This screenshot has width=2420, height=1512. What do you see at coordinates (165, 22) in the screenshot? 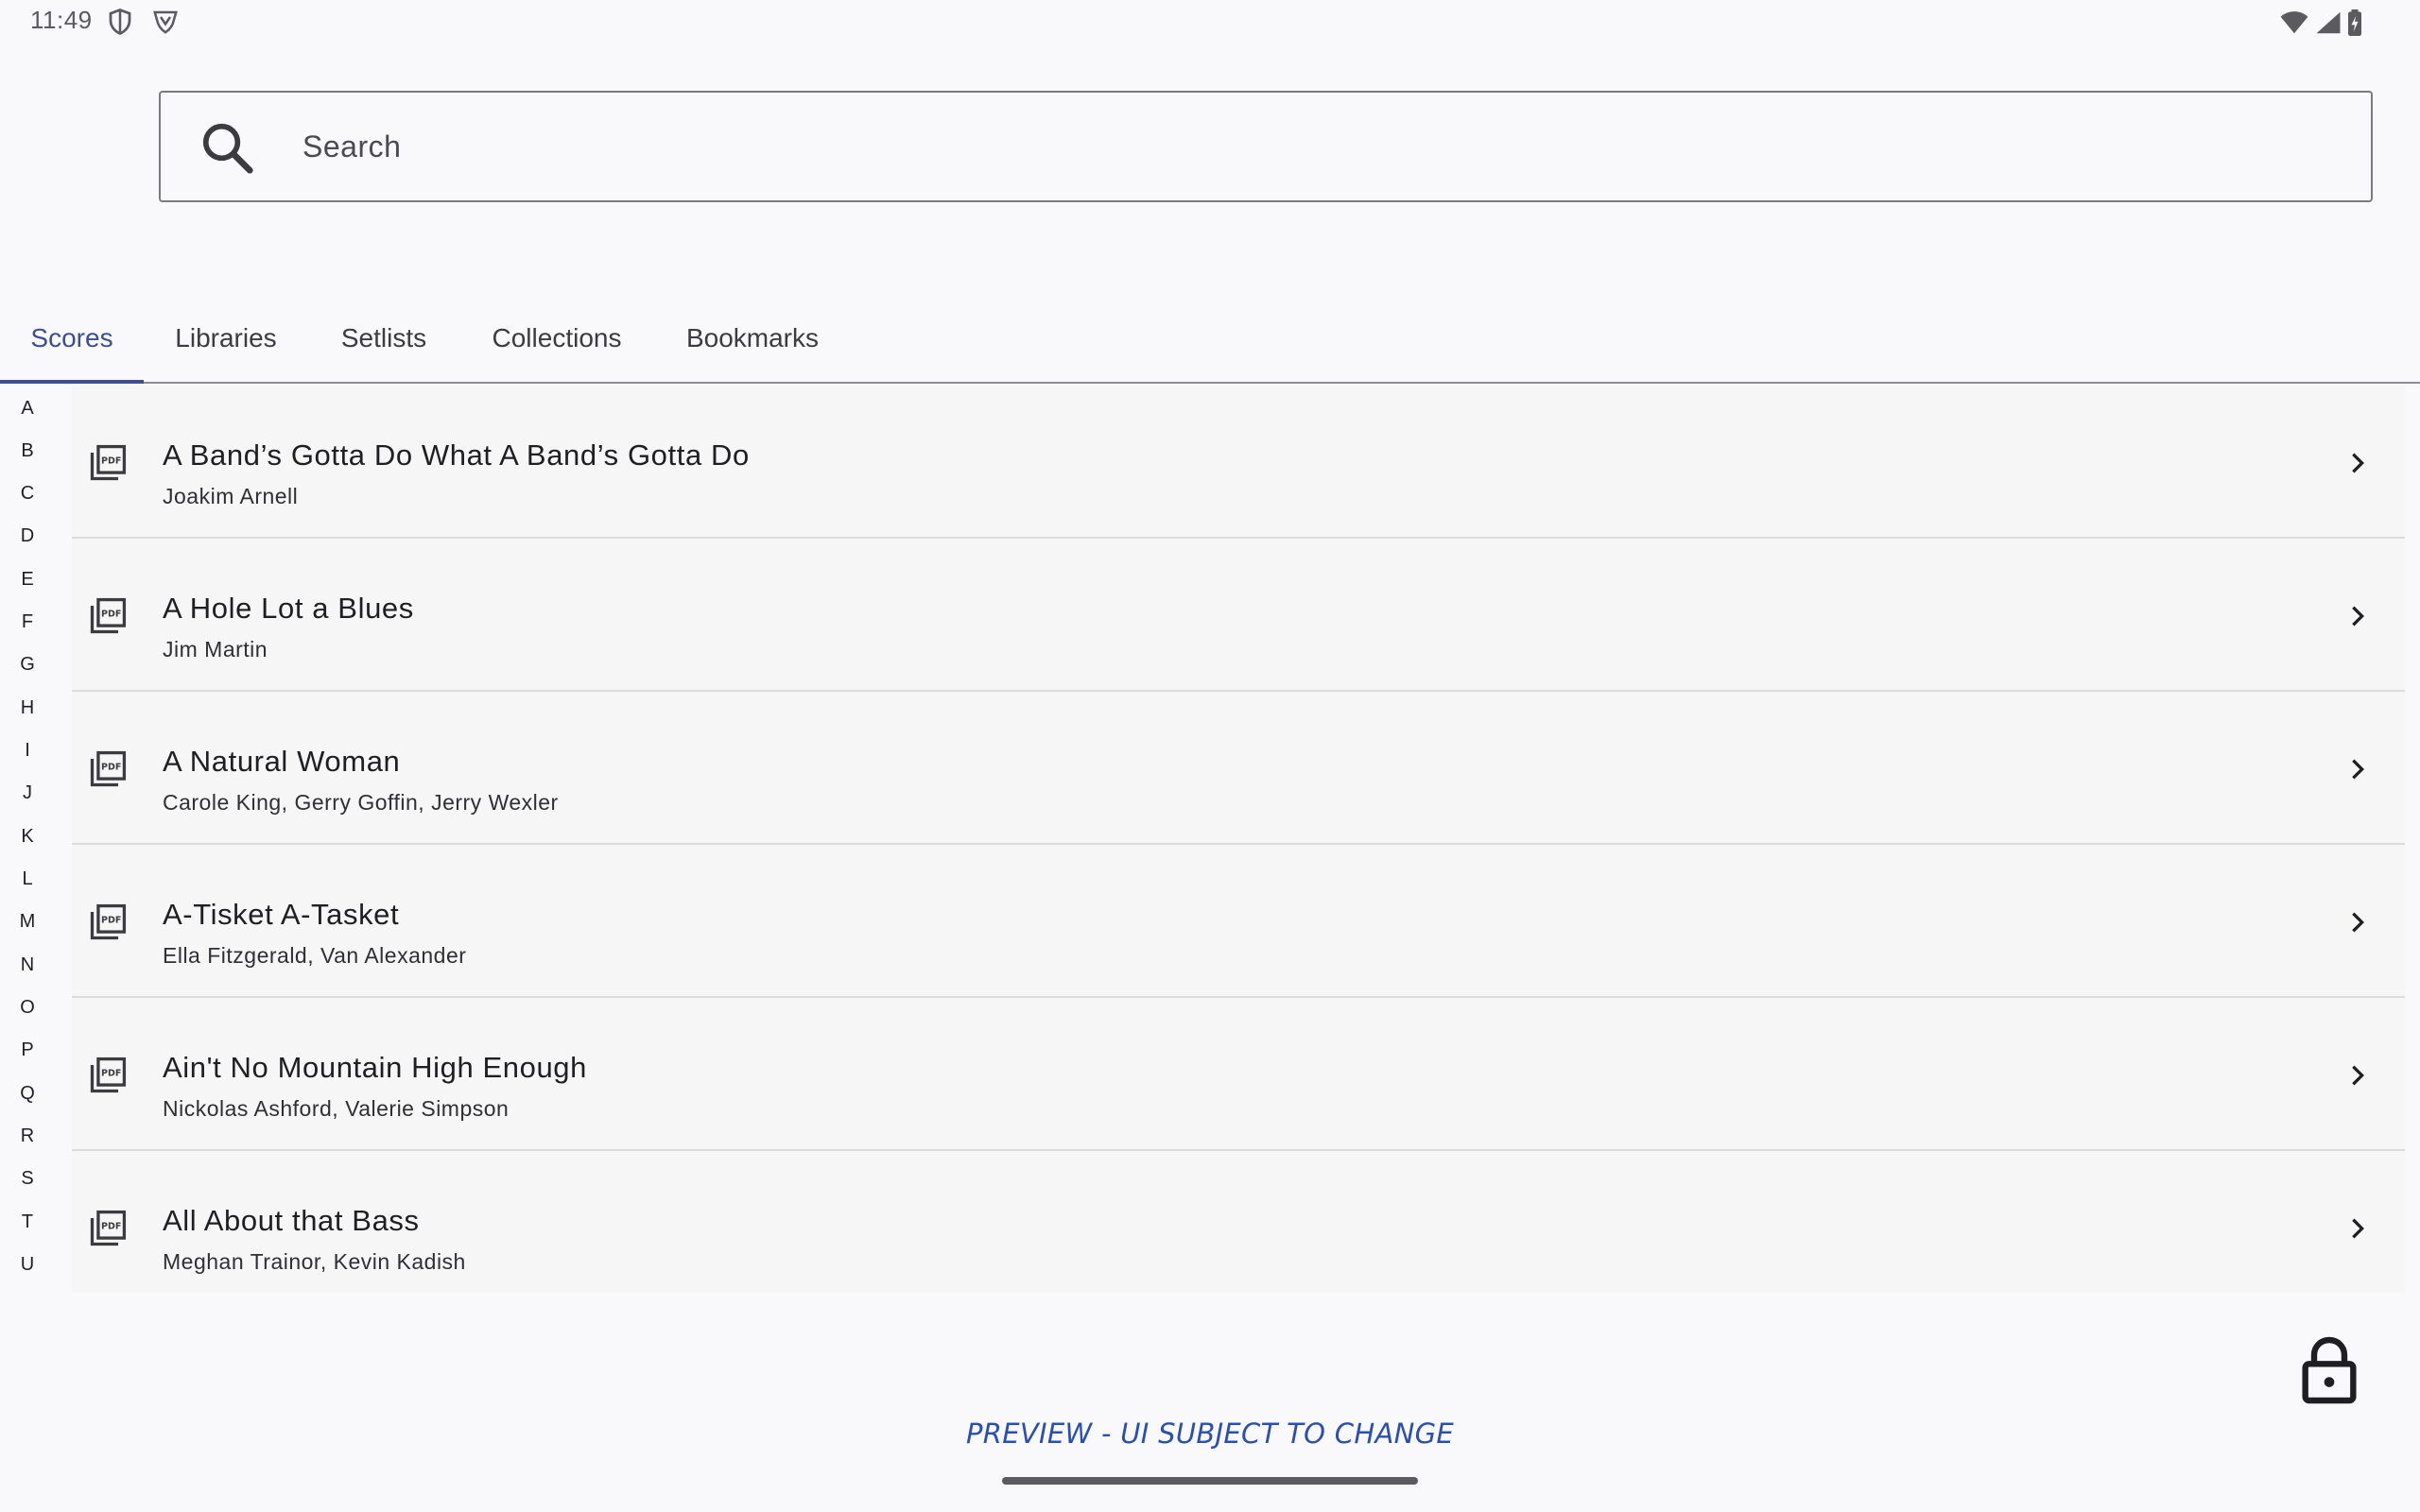
I see `vpn-shield-icon` at bounding box center [165, 22].